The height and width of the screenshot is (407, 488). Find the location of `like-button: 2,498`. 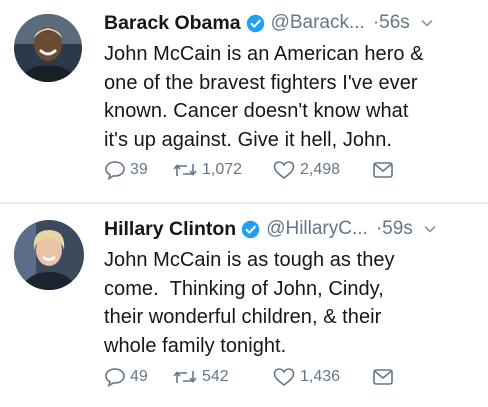

like-button: 2,498 is located at coordinates (322, 170).